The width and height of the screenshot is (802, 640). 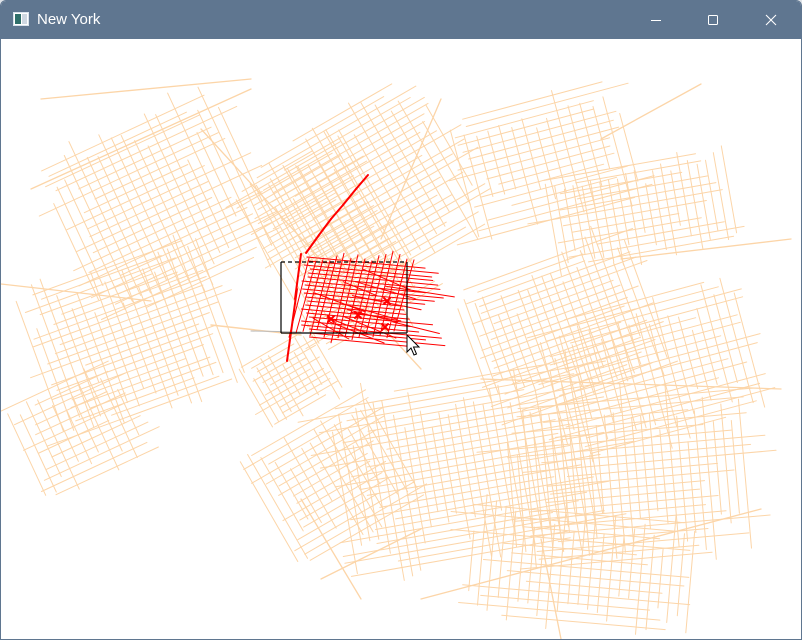 I want to click on close-icon, so click(x=771, y=20).